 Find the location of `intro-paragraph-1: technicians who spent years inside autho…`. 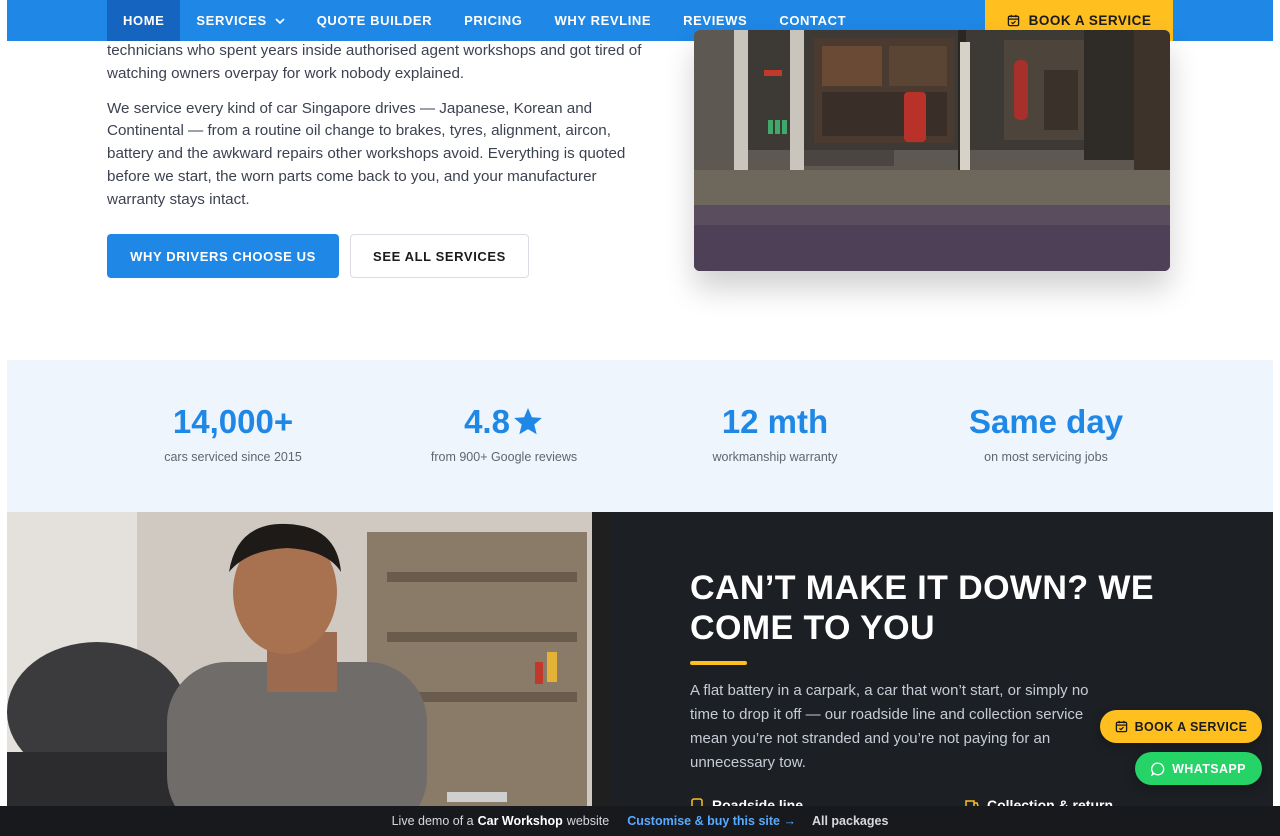

intro-paragraph-1: technicians who spent years inside autho… is located at coordinates (374, 62).